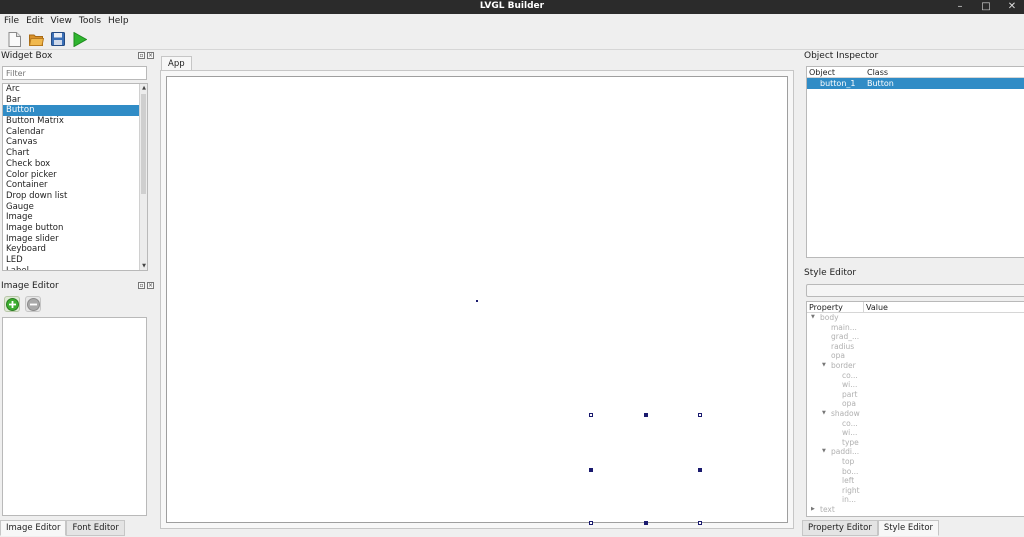 The height and width of the screenshot is (537, 1024). What do you see at coordinates (143, 88) in the screenshot?
I see `scroll-up-icon: ▲` at bounding box center [143, 88].